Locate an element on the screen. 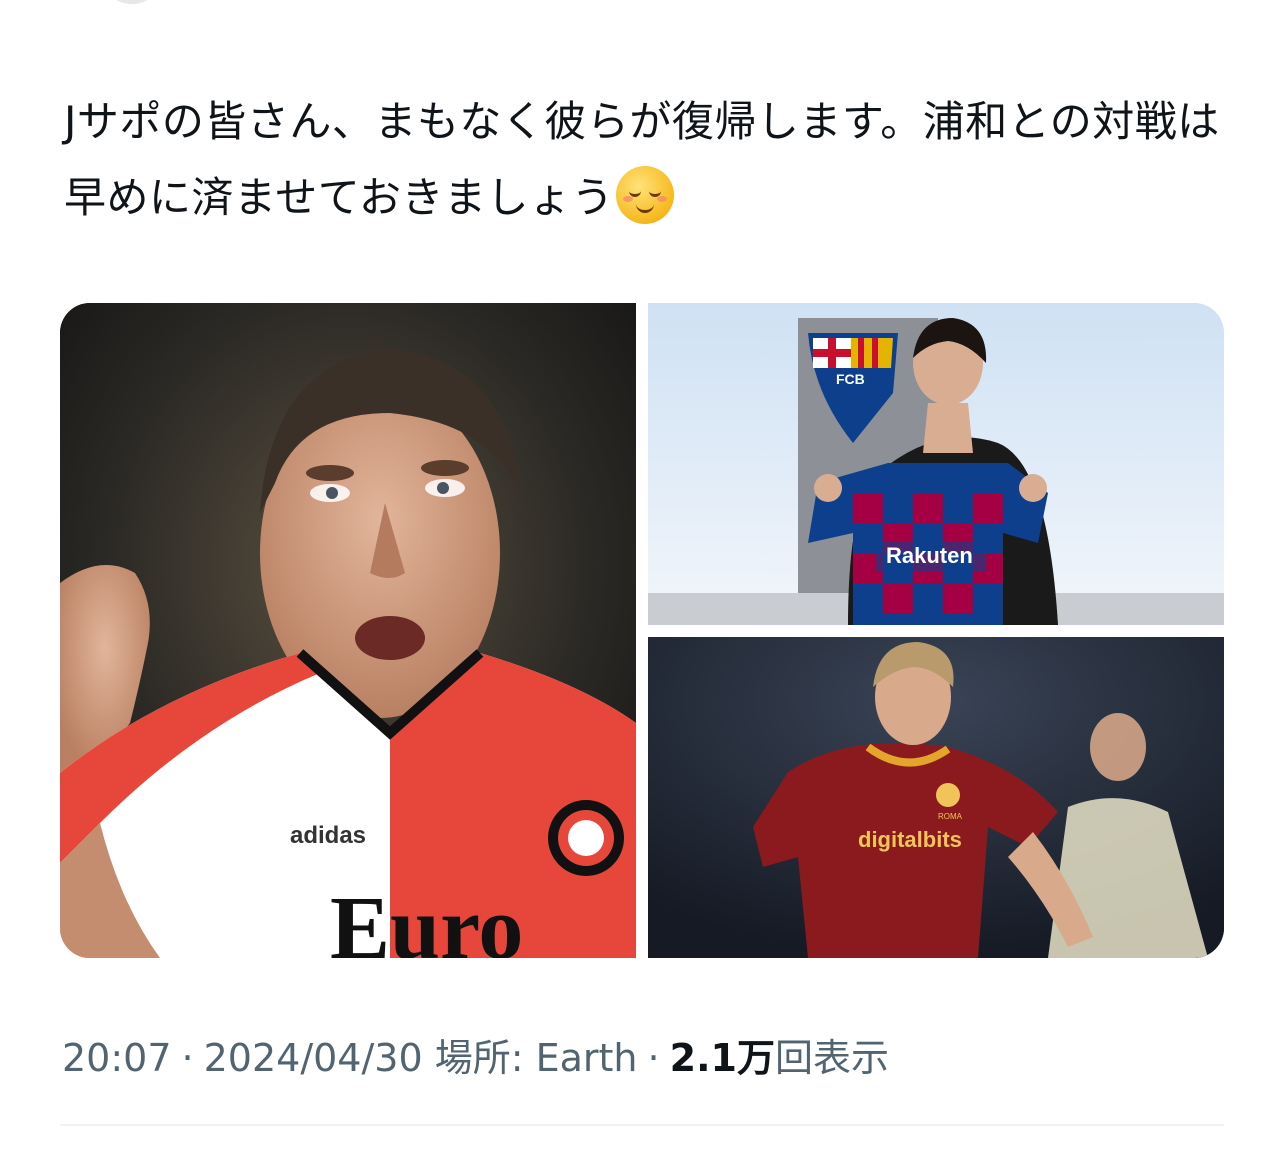 The image size is (1284, 1149). media-barcelona-signing: FCB Rakuten is located at coordinates (936, 464).